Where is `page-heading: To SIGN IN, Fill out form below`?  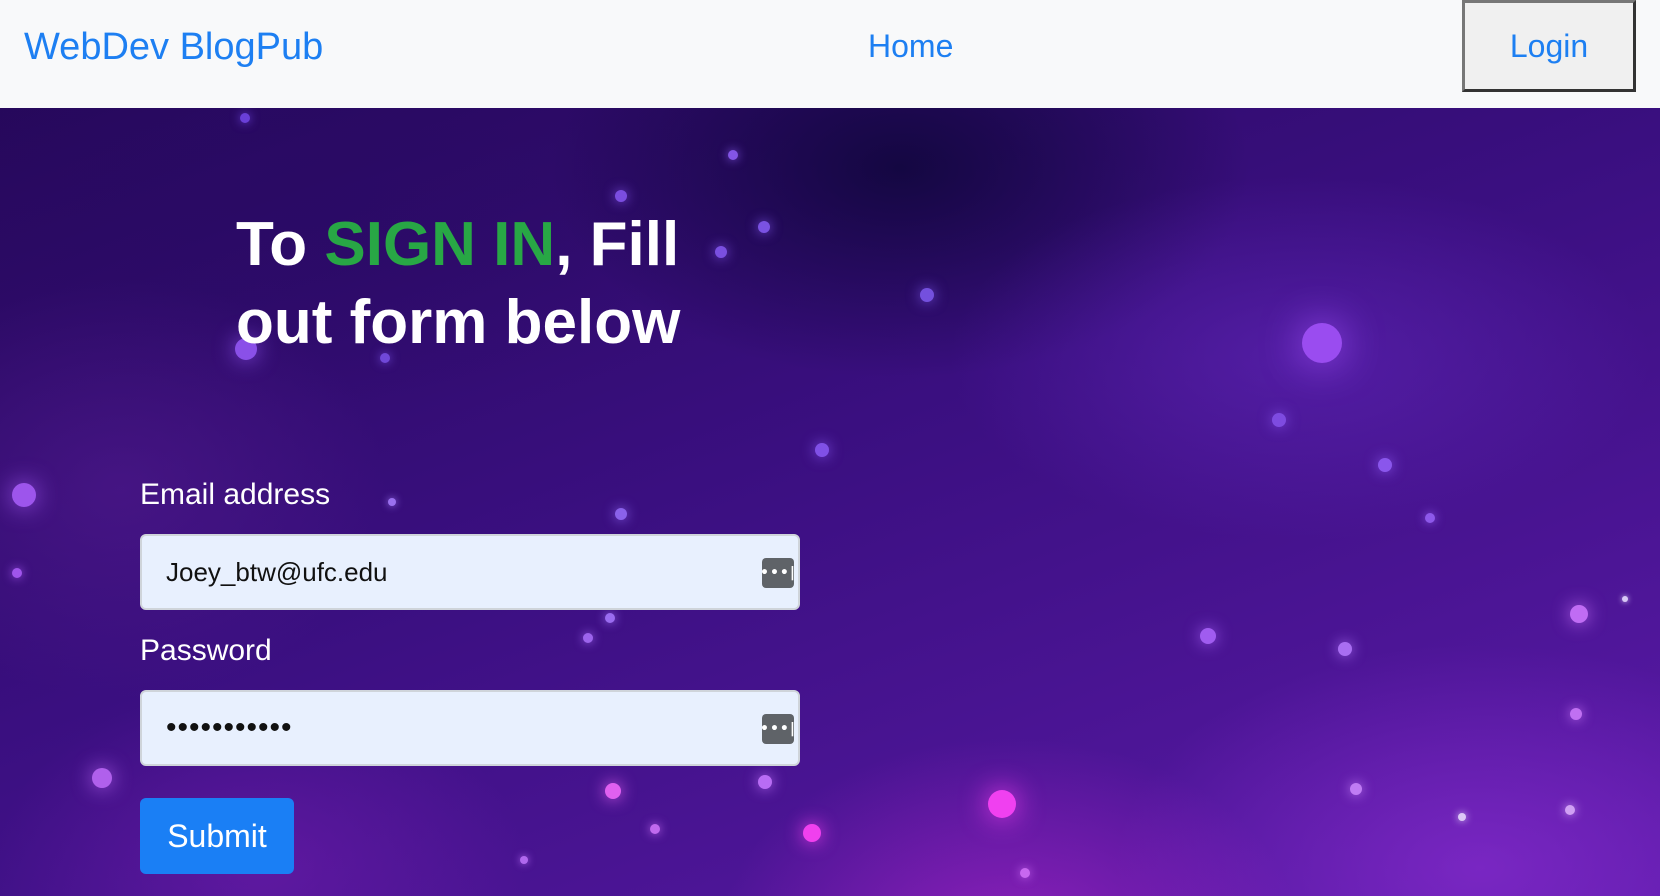
page-heading: To SIGN IN, Fill out form below is located at coordinates (496, 284).